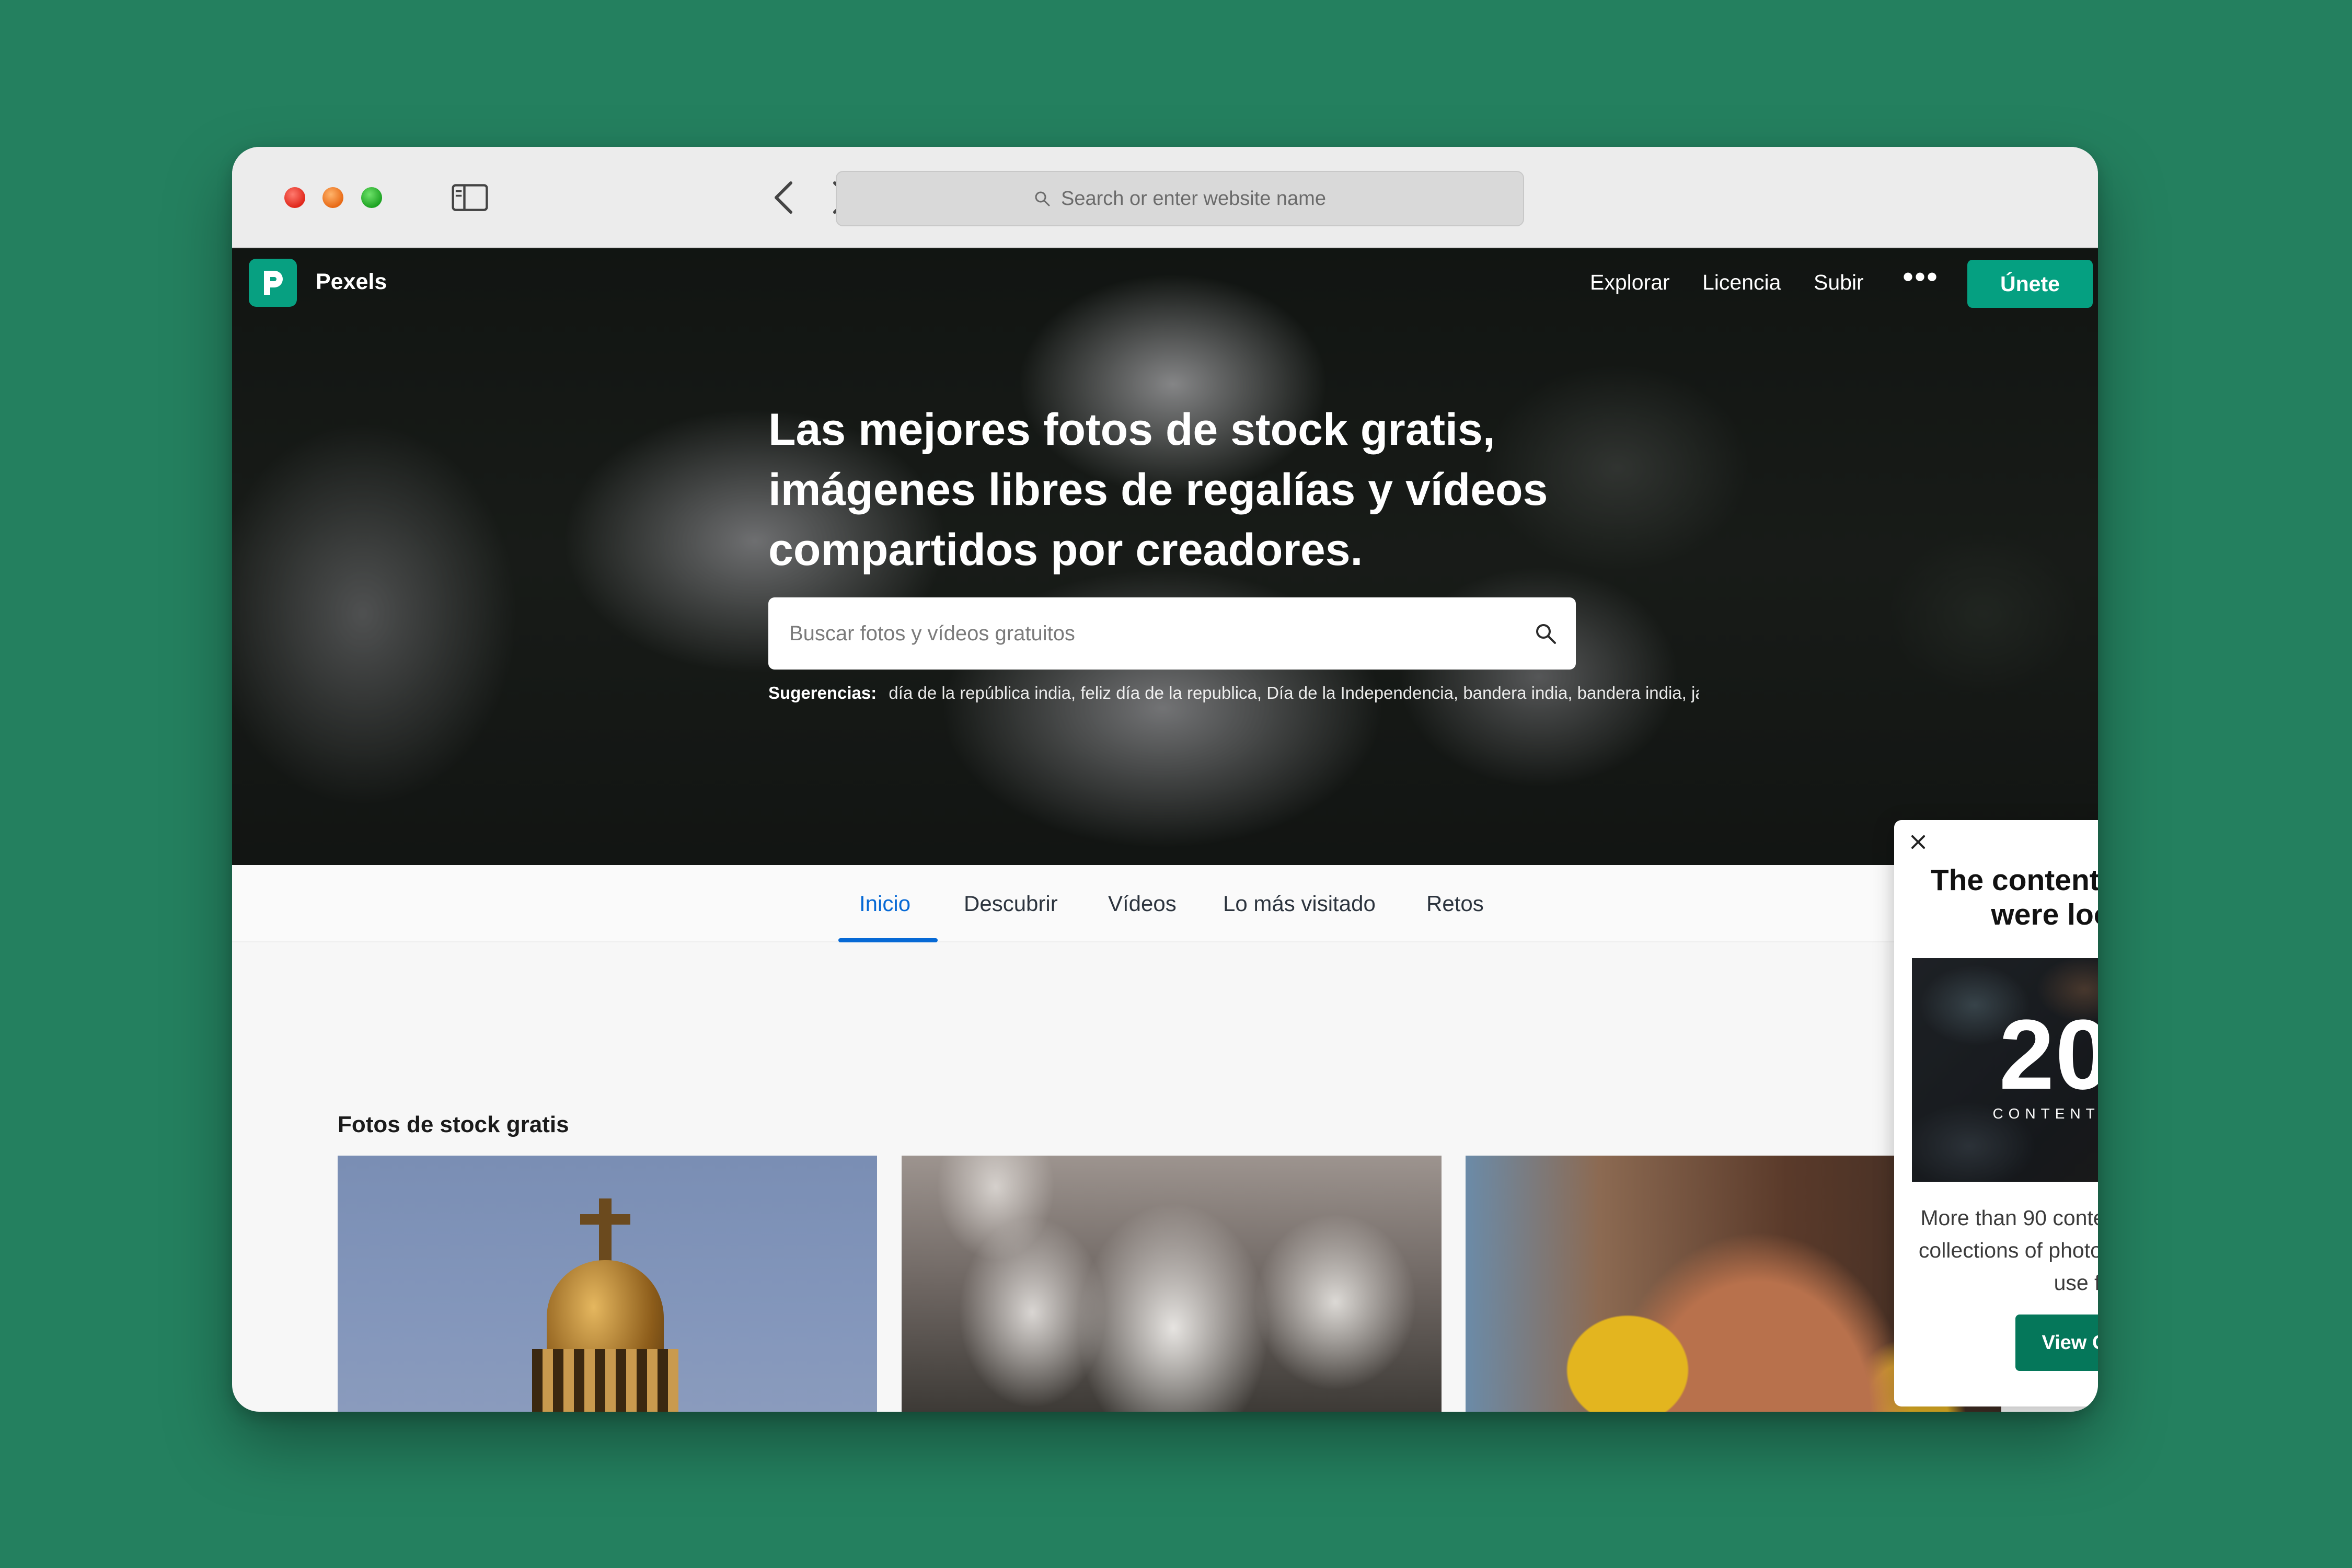 The width and height of the screenshot is (2352, 1568). I want to click on nav-licencia: Licencia, so click(1741, 282).